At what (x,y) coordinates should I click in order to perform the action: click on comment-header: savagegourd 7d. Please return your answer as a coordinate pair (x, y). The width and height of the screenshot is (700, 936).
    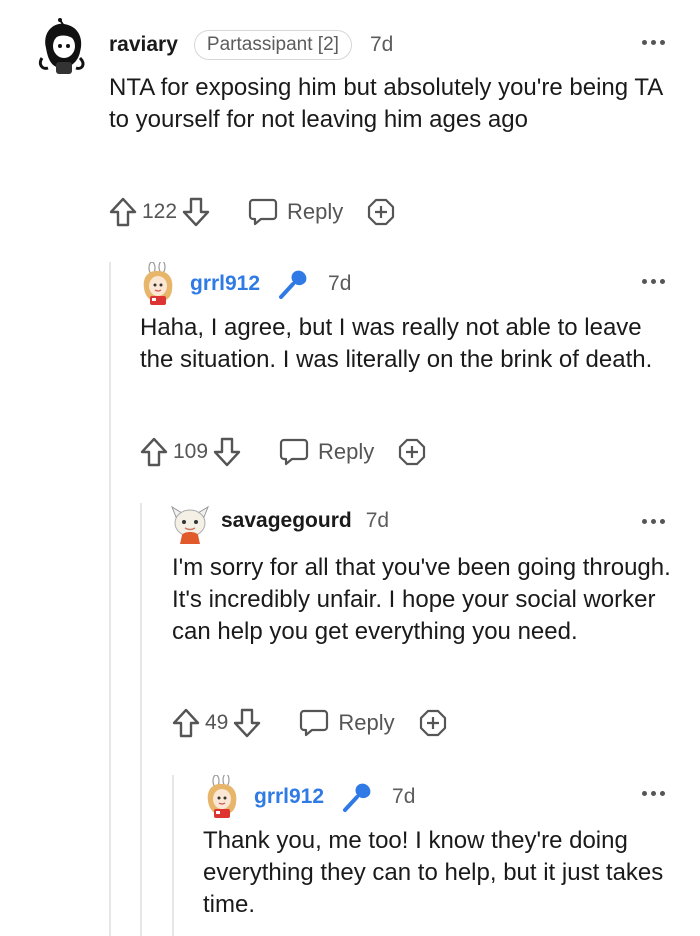
    Looking at the image, I should click on (305, 521).